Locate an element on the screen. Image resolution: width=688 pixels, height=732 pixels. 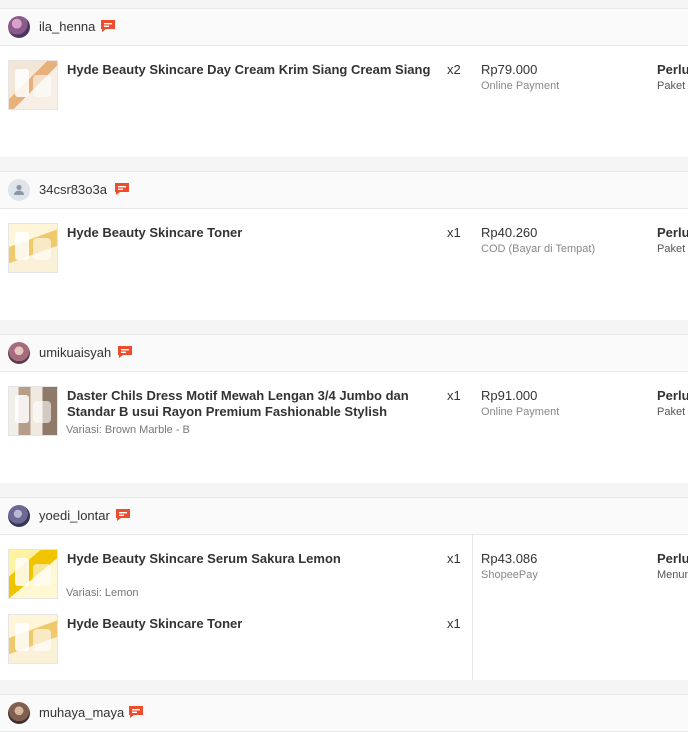
order-card: muhaya_maya is located at coordinates (344, 713).